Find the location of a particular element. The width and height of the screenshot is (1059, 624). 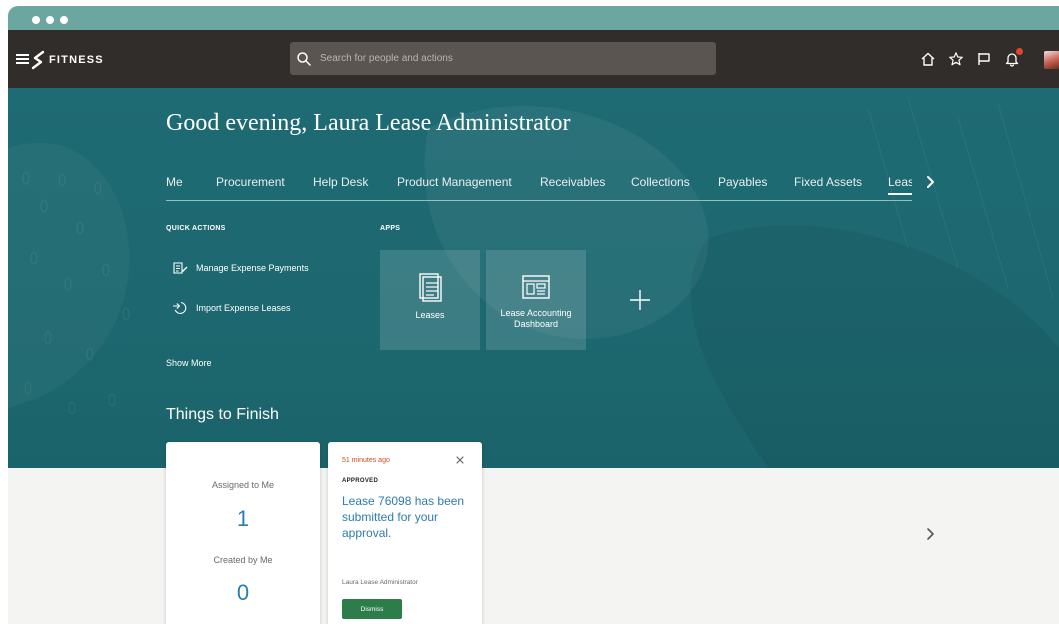

created-by-me-label: Created by Me is located at coordinates (243, 560).